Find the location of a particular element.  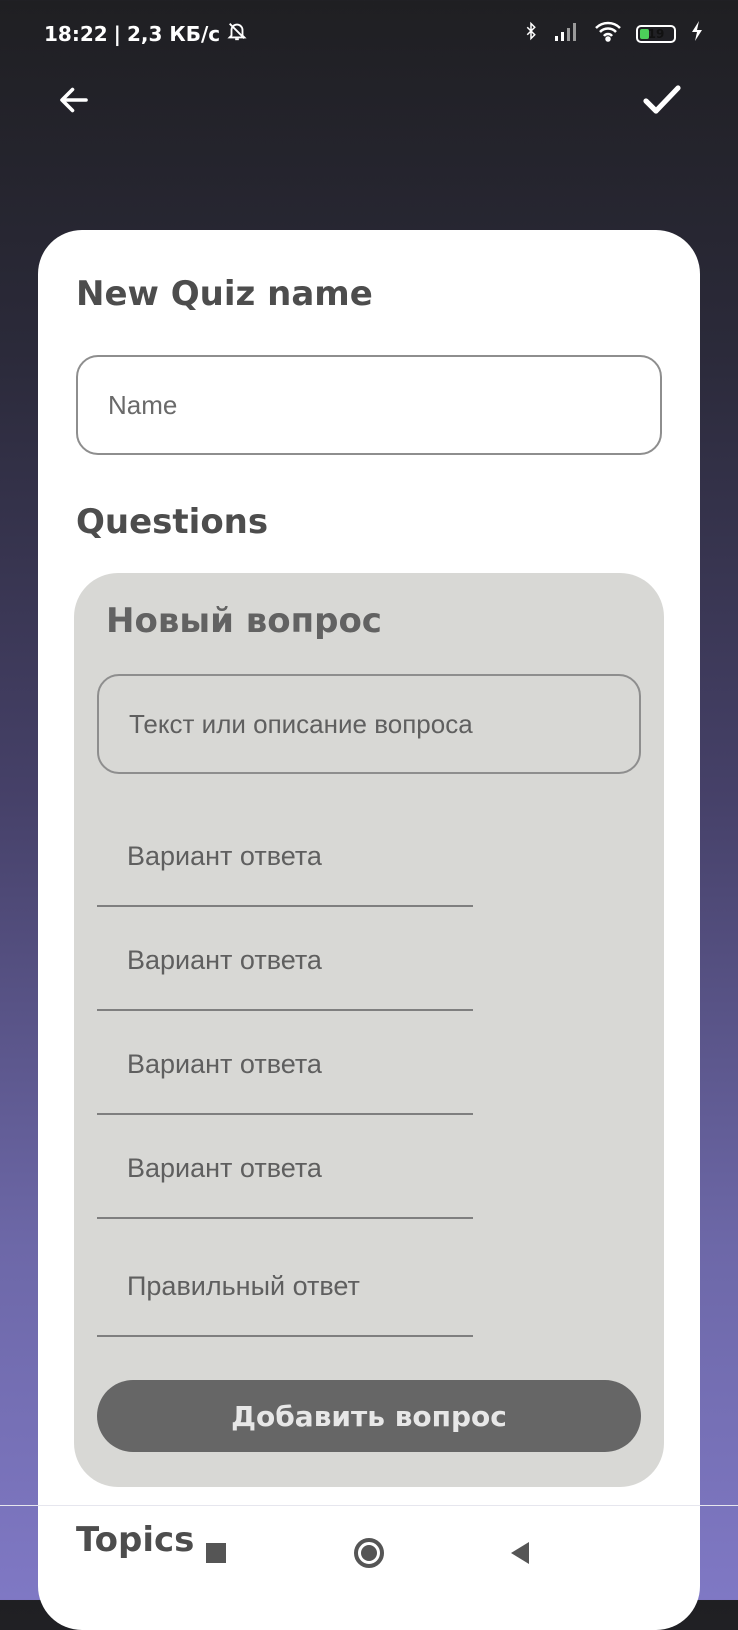

signal-icon is located at coordinates (567, 33).